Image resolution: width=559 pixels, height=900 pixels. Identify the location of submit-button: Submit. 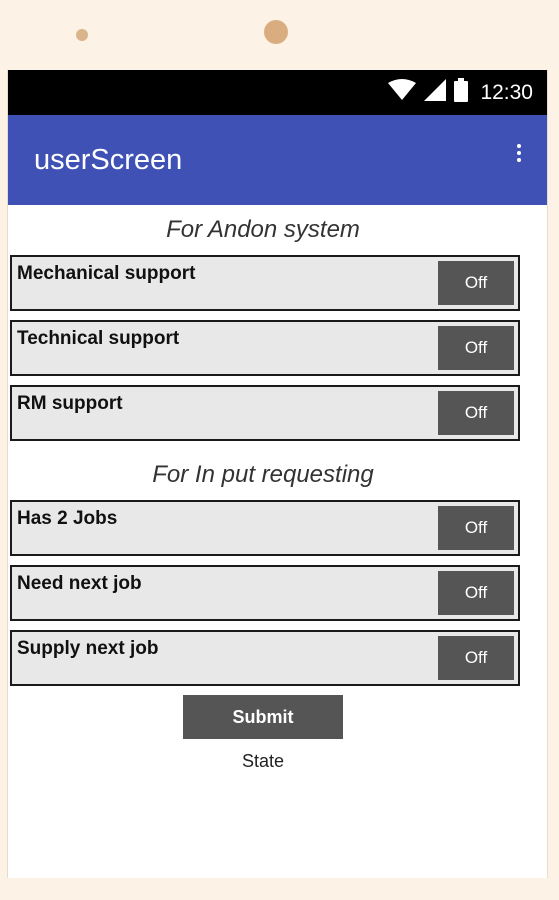
(263, 717).